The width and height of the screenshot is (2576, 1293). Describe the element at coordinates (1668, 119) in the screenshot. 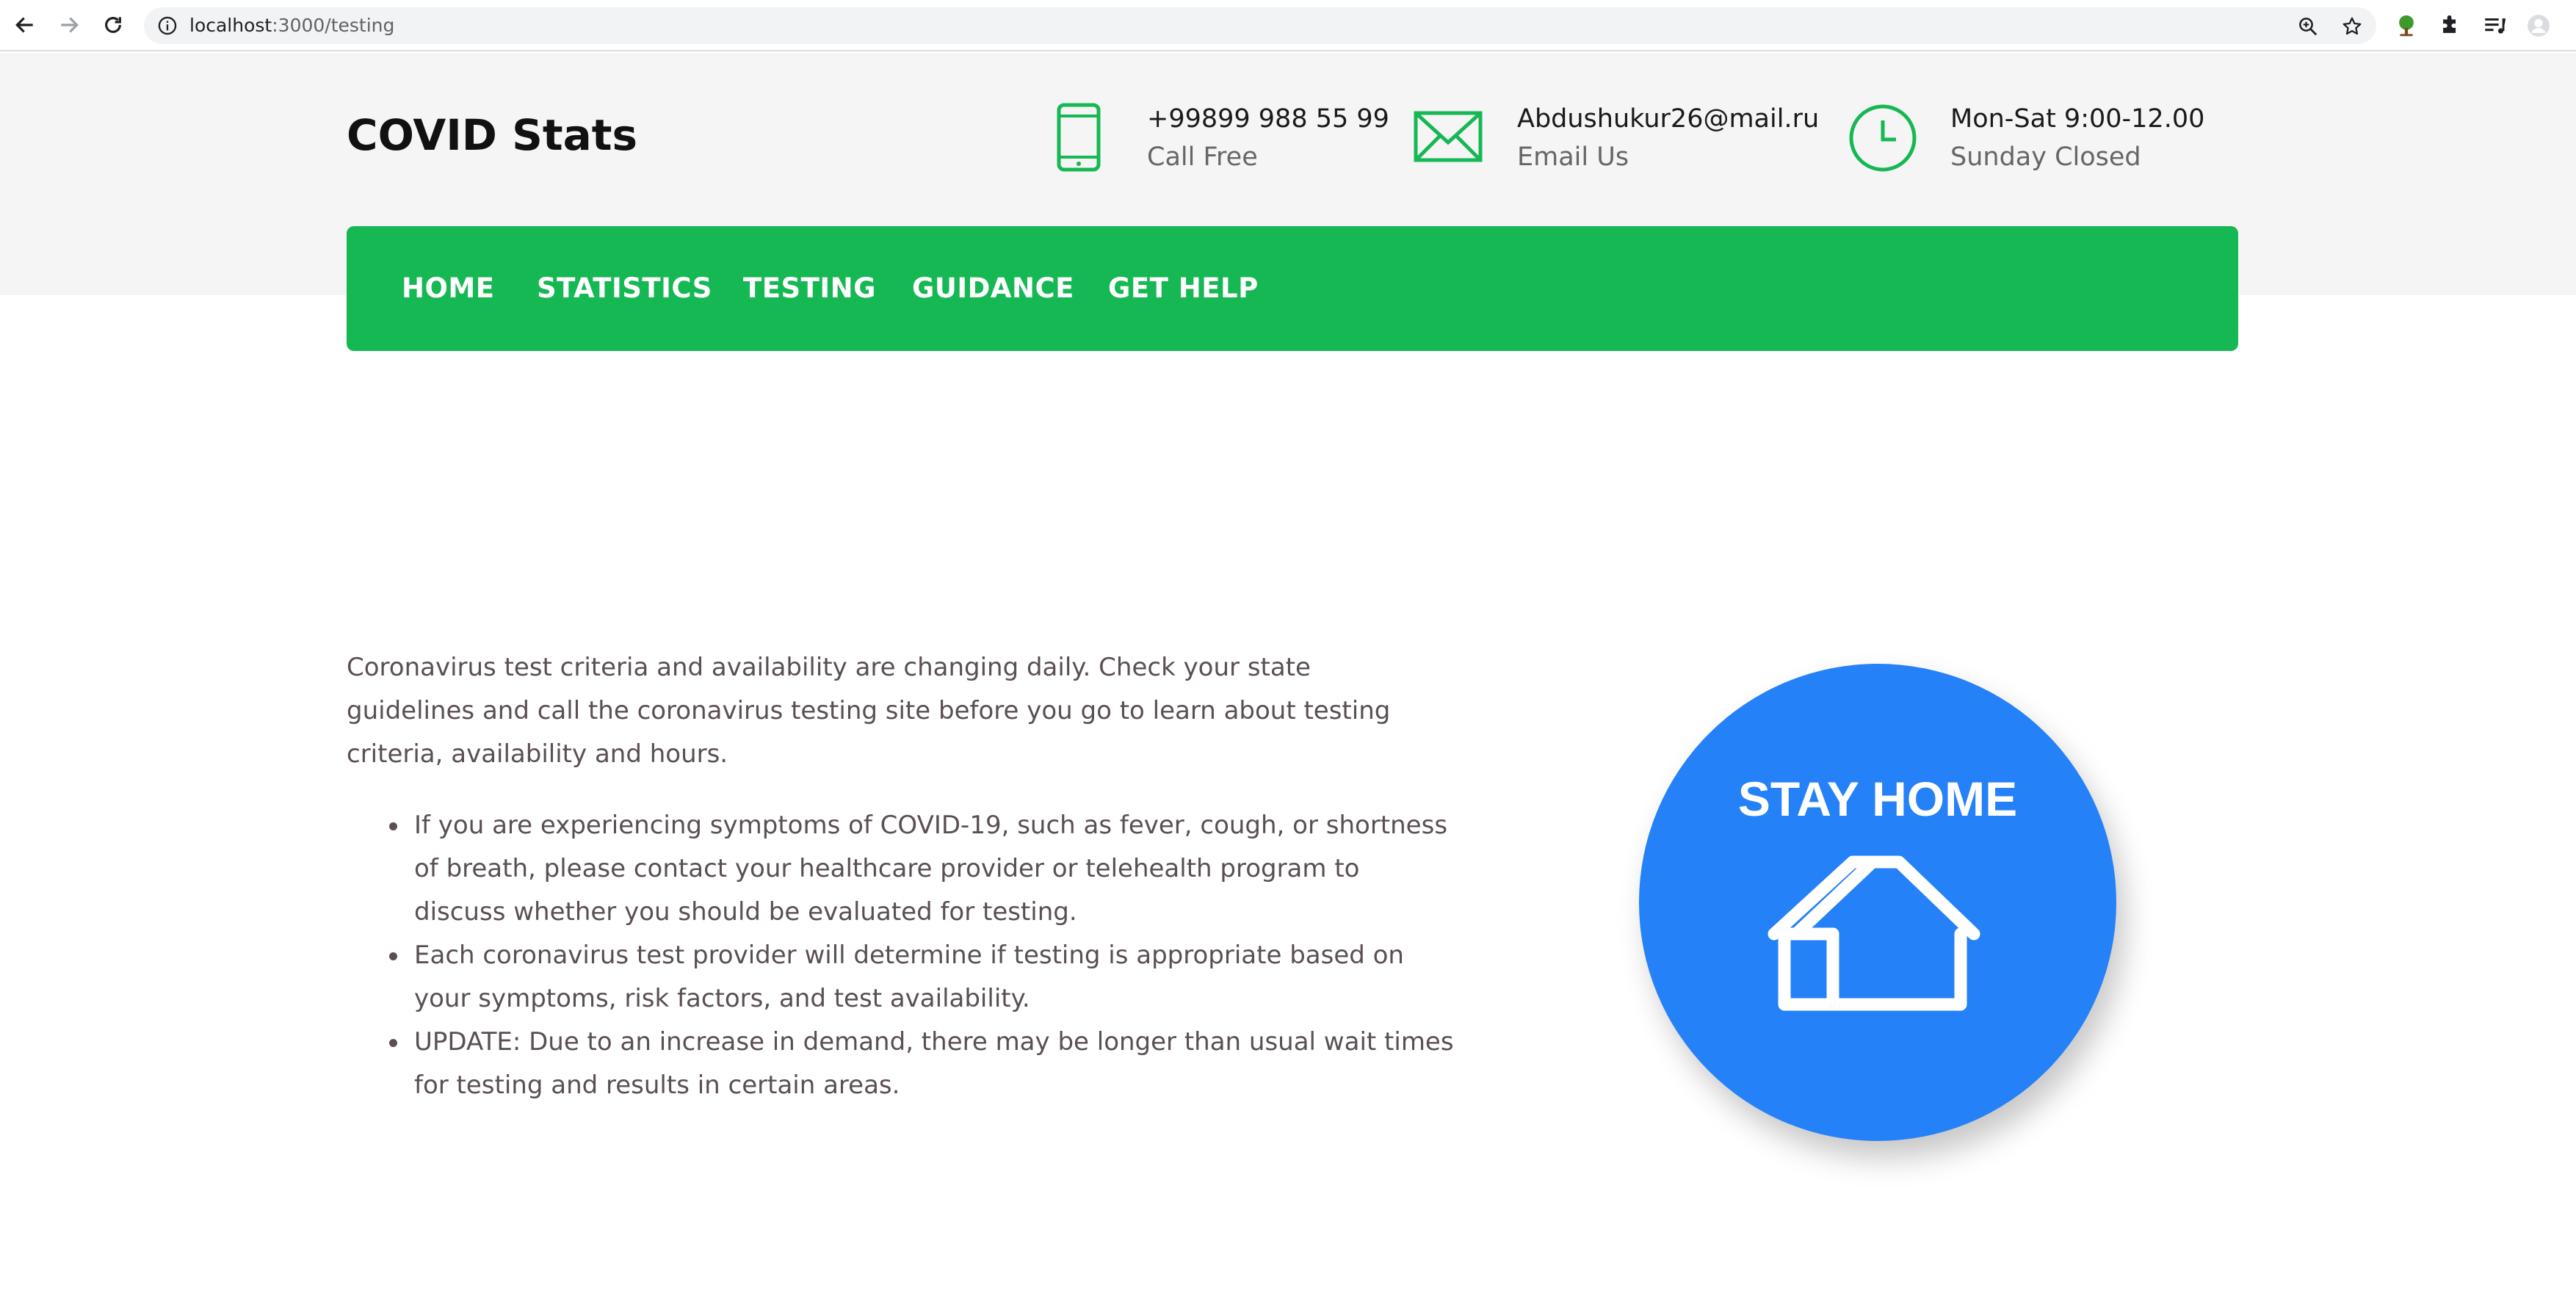

I see `email-address: Abdushukur26@mail.ru` at that location.